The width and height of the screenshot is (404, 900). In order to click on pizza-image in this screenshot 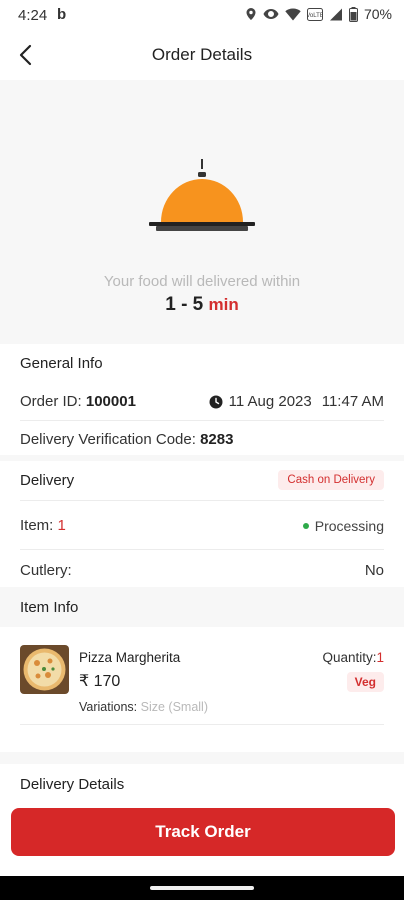, I will do `click(44, 669)`.